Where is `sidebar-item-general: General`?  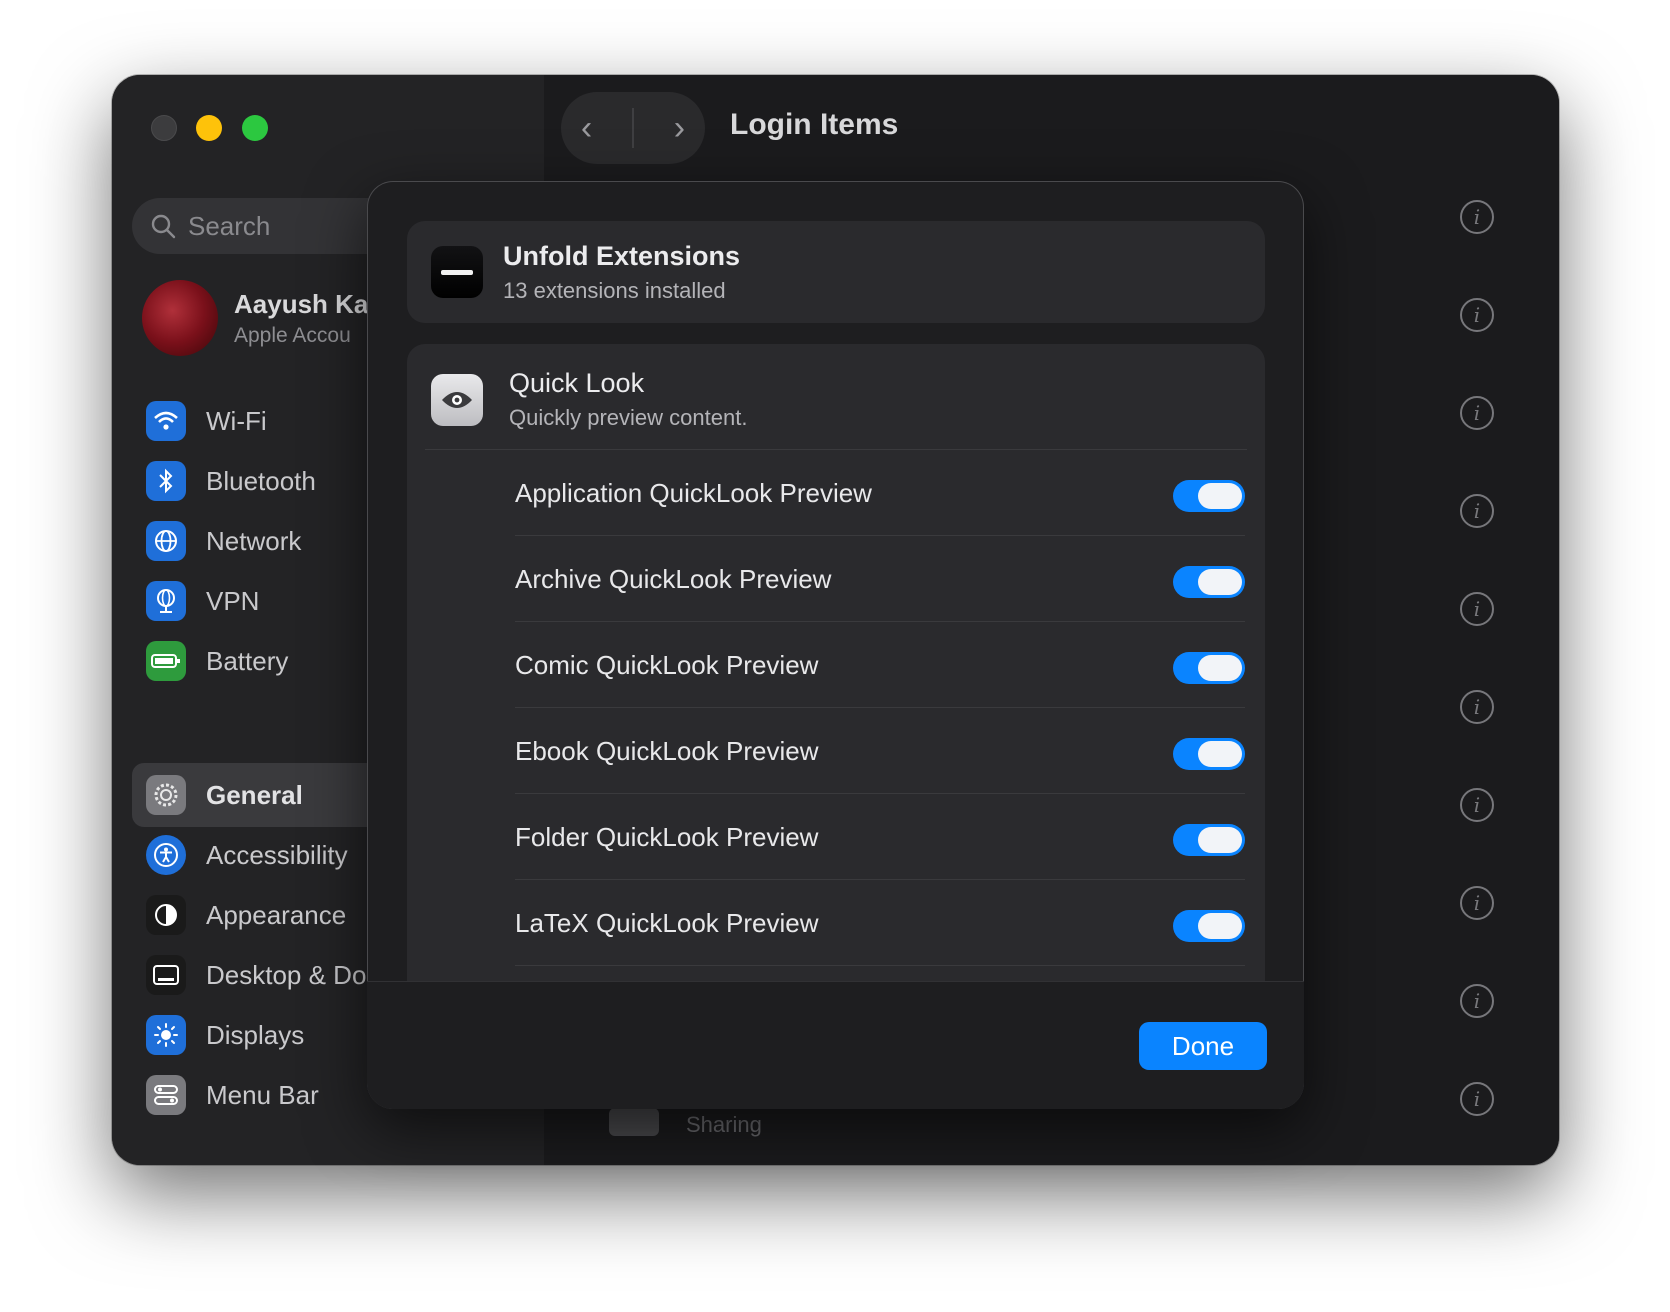
sidebar-item-general: General is located at coordinates (224, 795).